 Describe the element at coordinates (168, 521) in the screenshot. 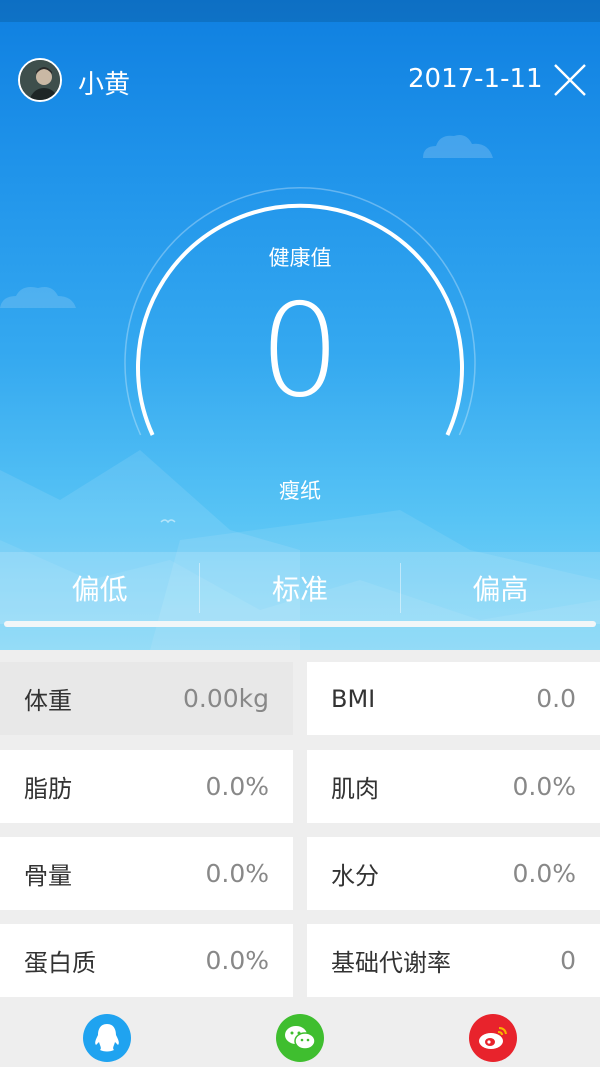

I see `bird-decoration` at that location.